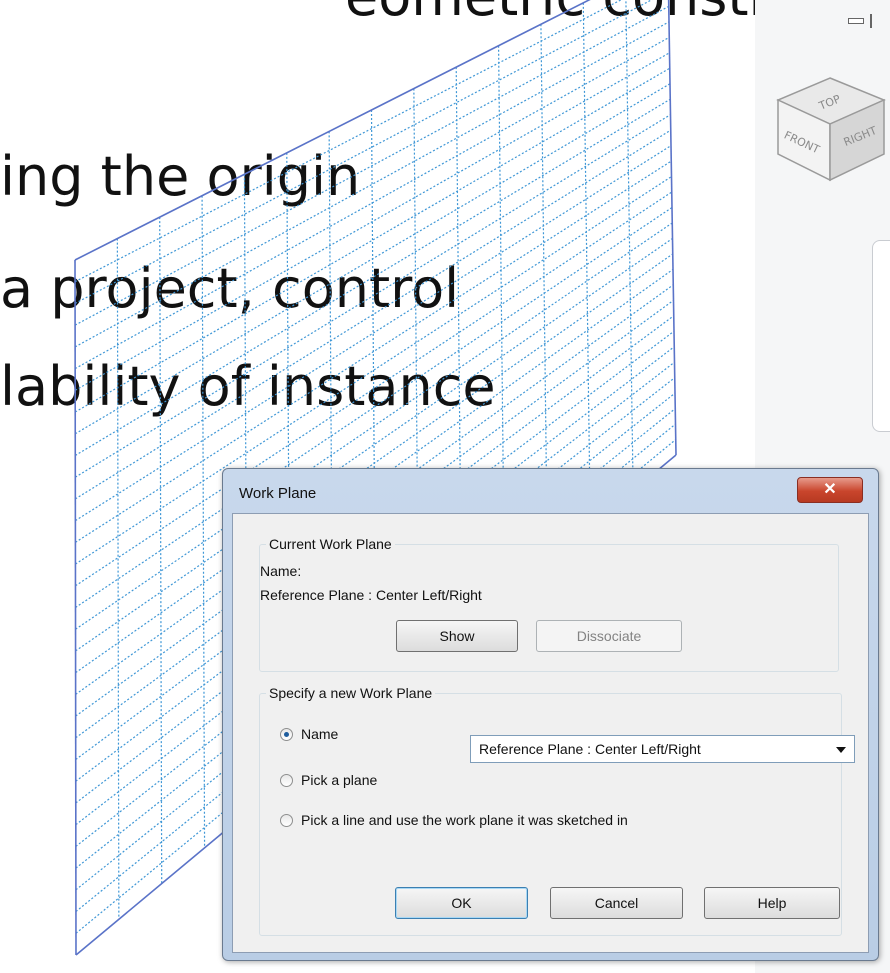 This screenshot has width=890, height=973. I want to click on minimize-icon, so click(856, 21).